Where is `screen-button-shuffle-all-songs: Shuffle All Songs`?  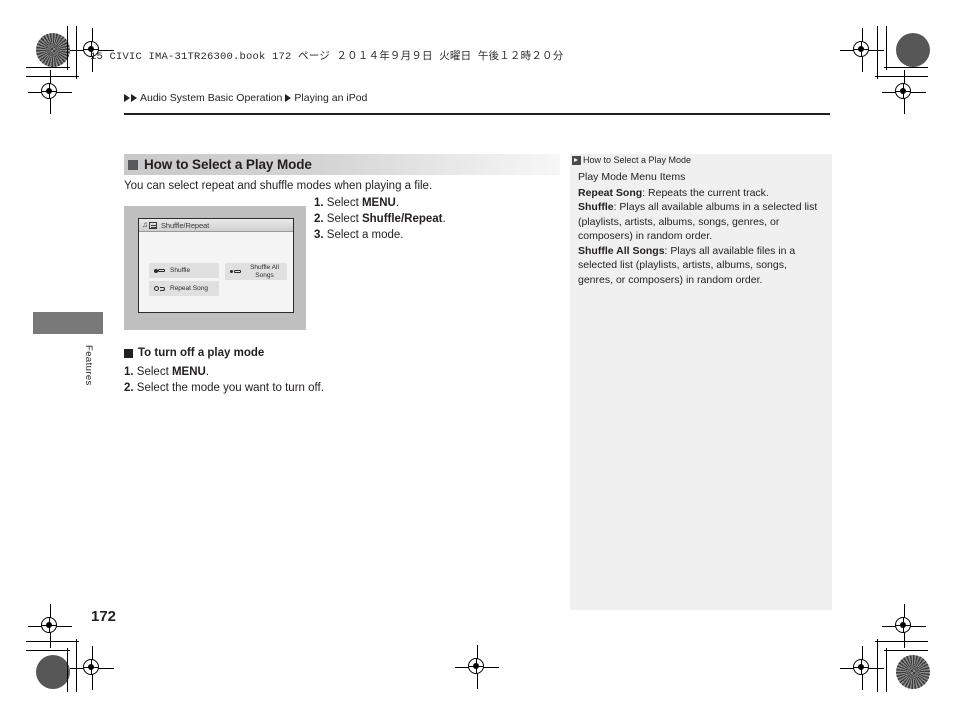 screen-button-shuffle-all-songs: Shuffle All Songs is located at coordinates (256, 271).